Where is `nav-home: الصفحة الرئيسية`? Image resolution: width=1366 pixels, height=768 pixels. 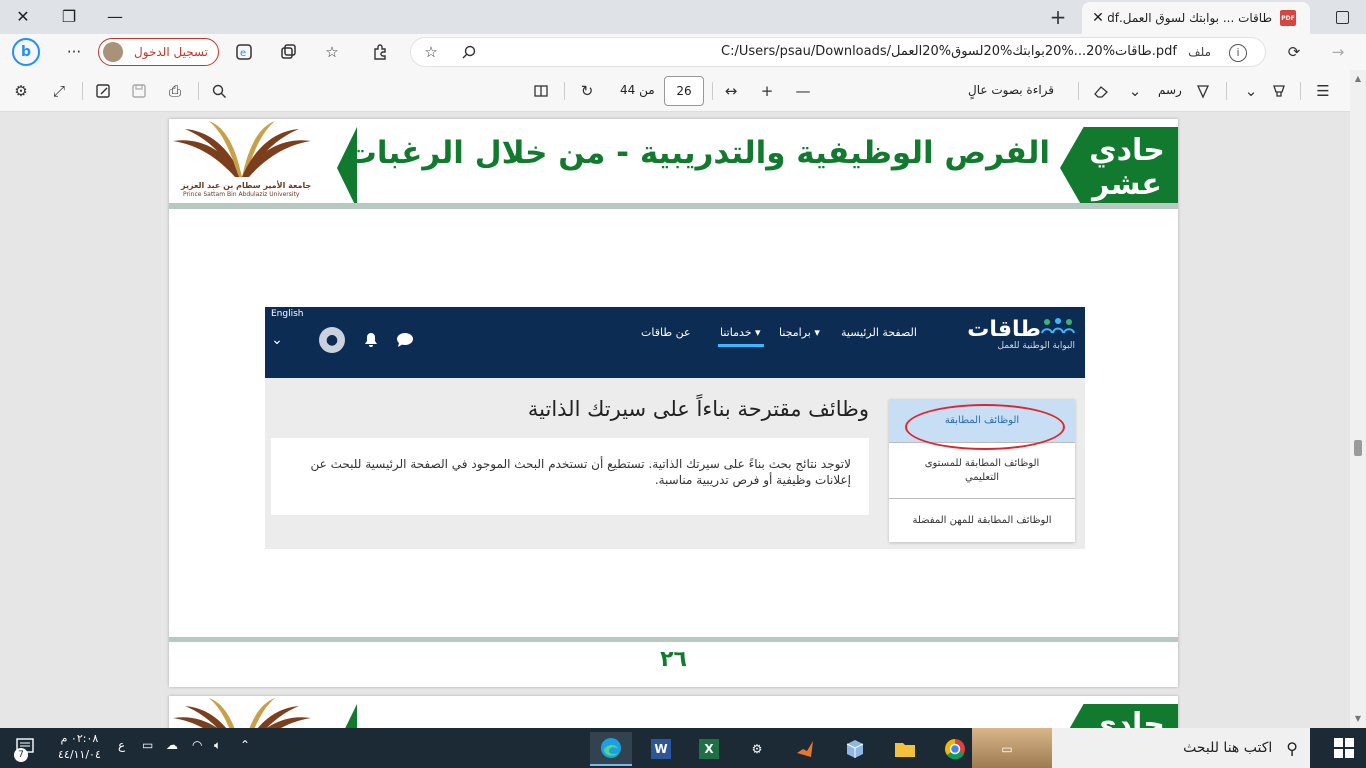 nav-home: الصفحة الرئيسية is located at coordinates (879, 332).